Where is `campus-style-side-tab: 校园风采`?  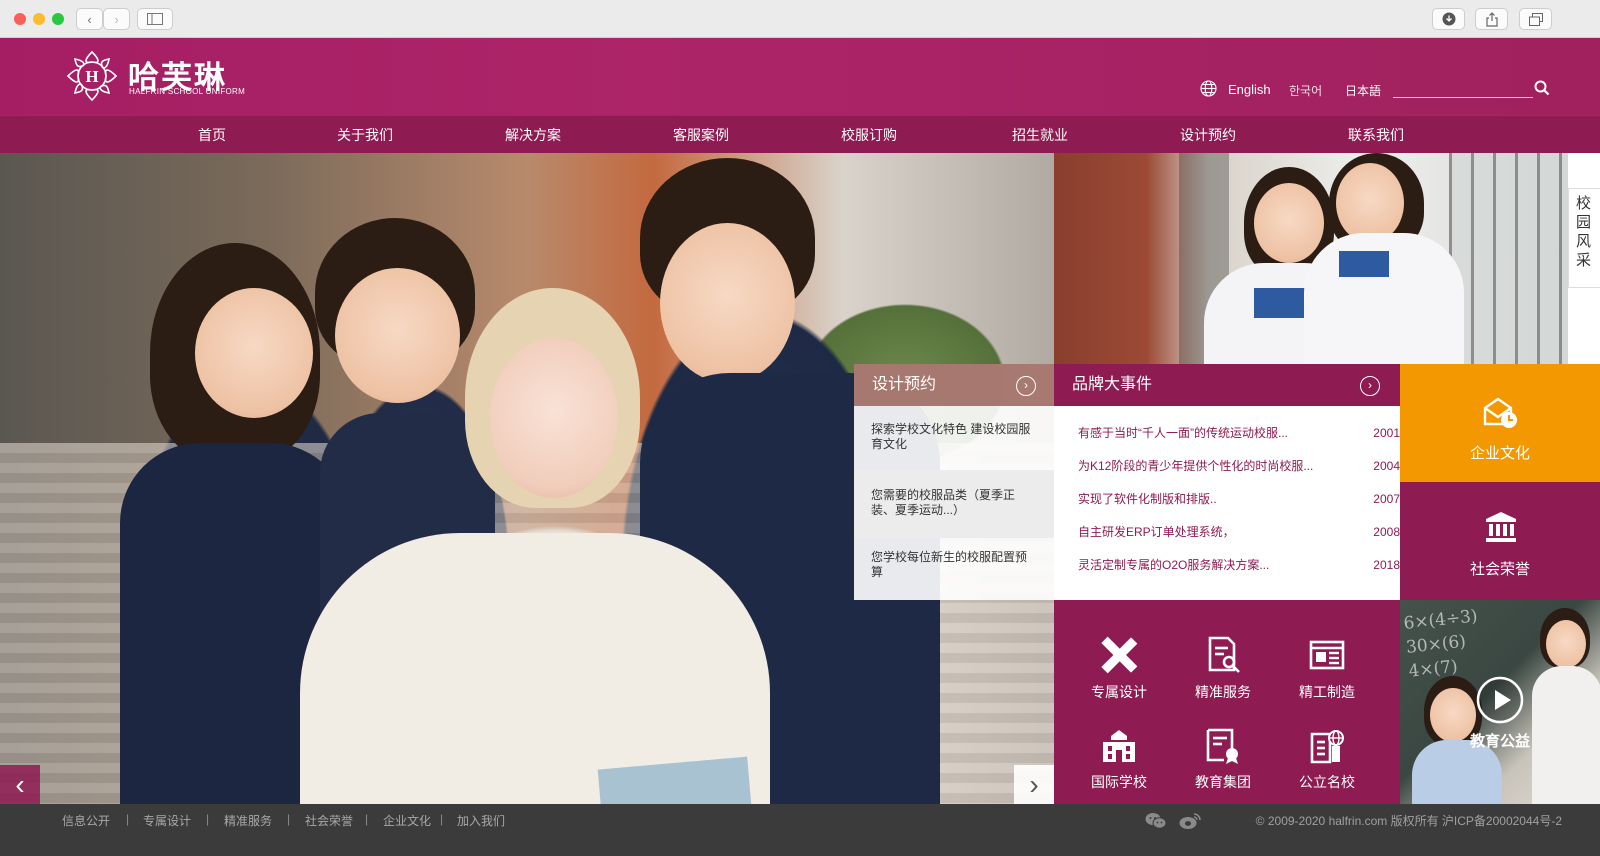 campus-style-side-tab: 校园风采 is located at coordinates (1584, 238).